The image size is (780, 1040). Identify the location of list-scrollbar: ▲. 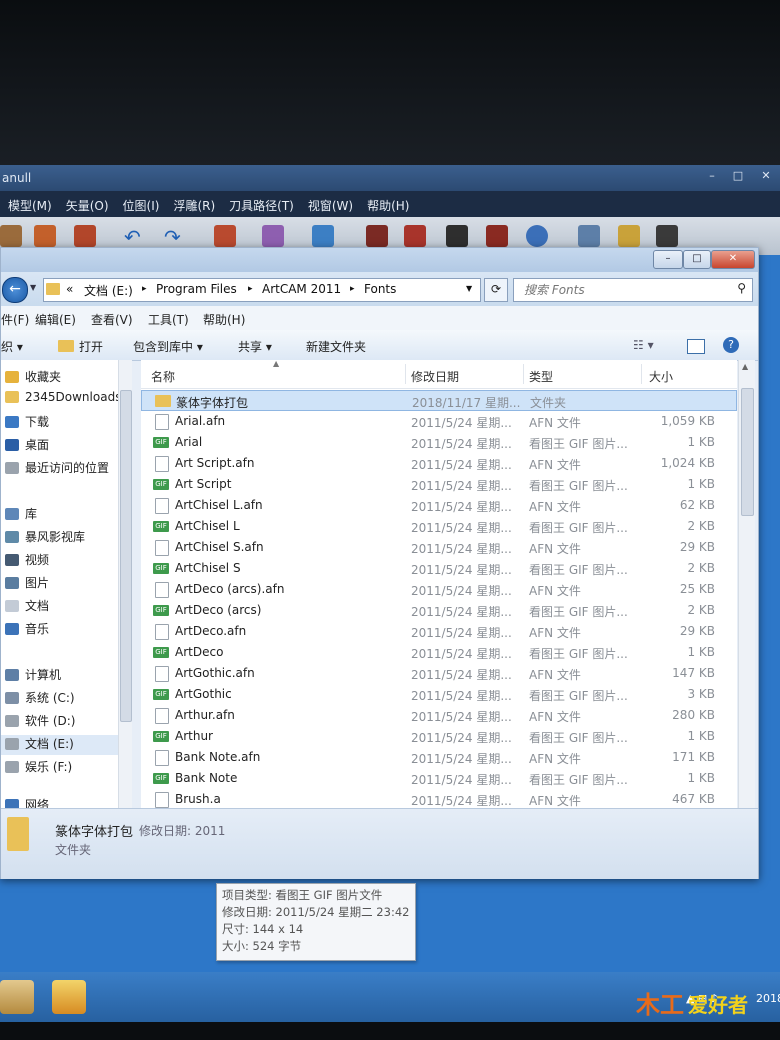
(746, 584).